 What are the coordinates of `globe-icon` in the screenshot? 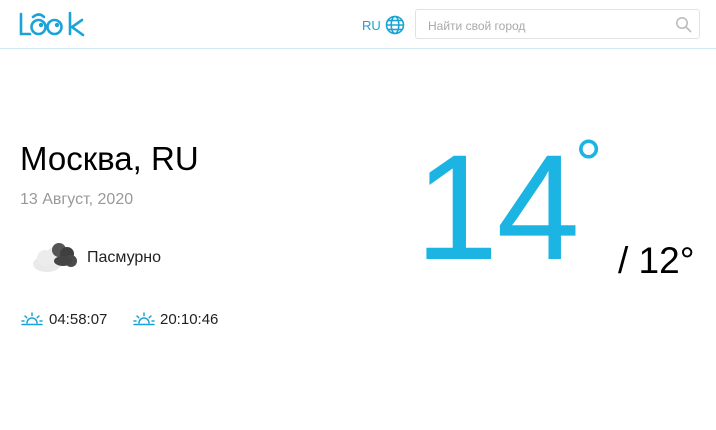 It's located at (395, 25).